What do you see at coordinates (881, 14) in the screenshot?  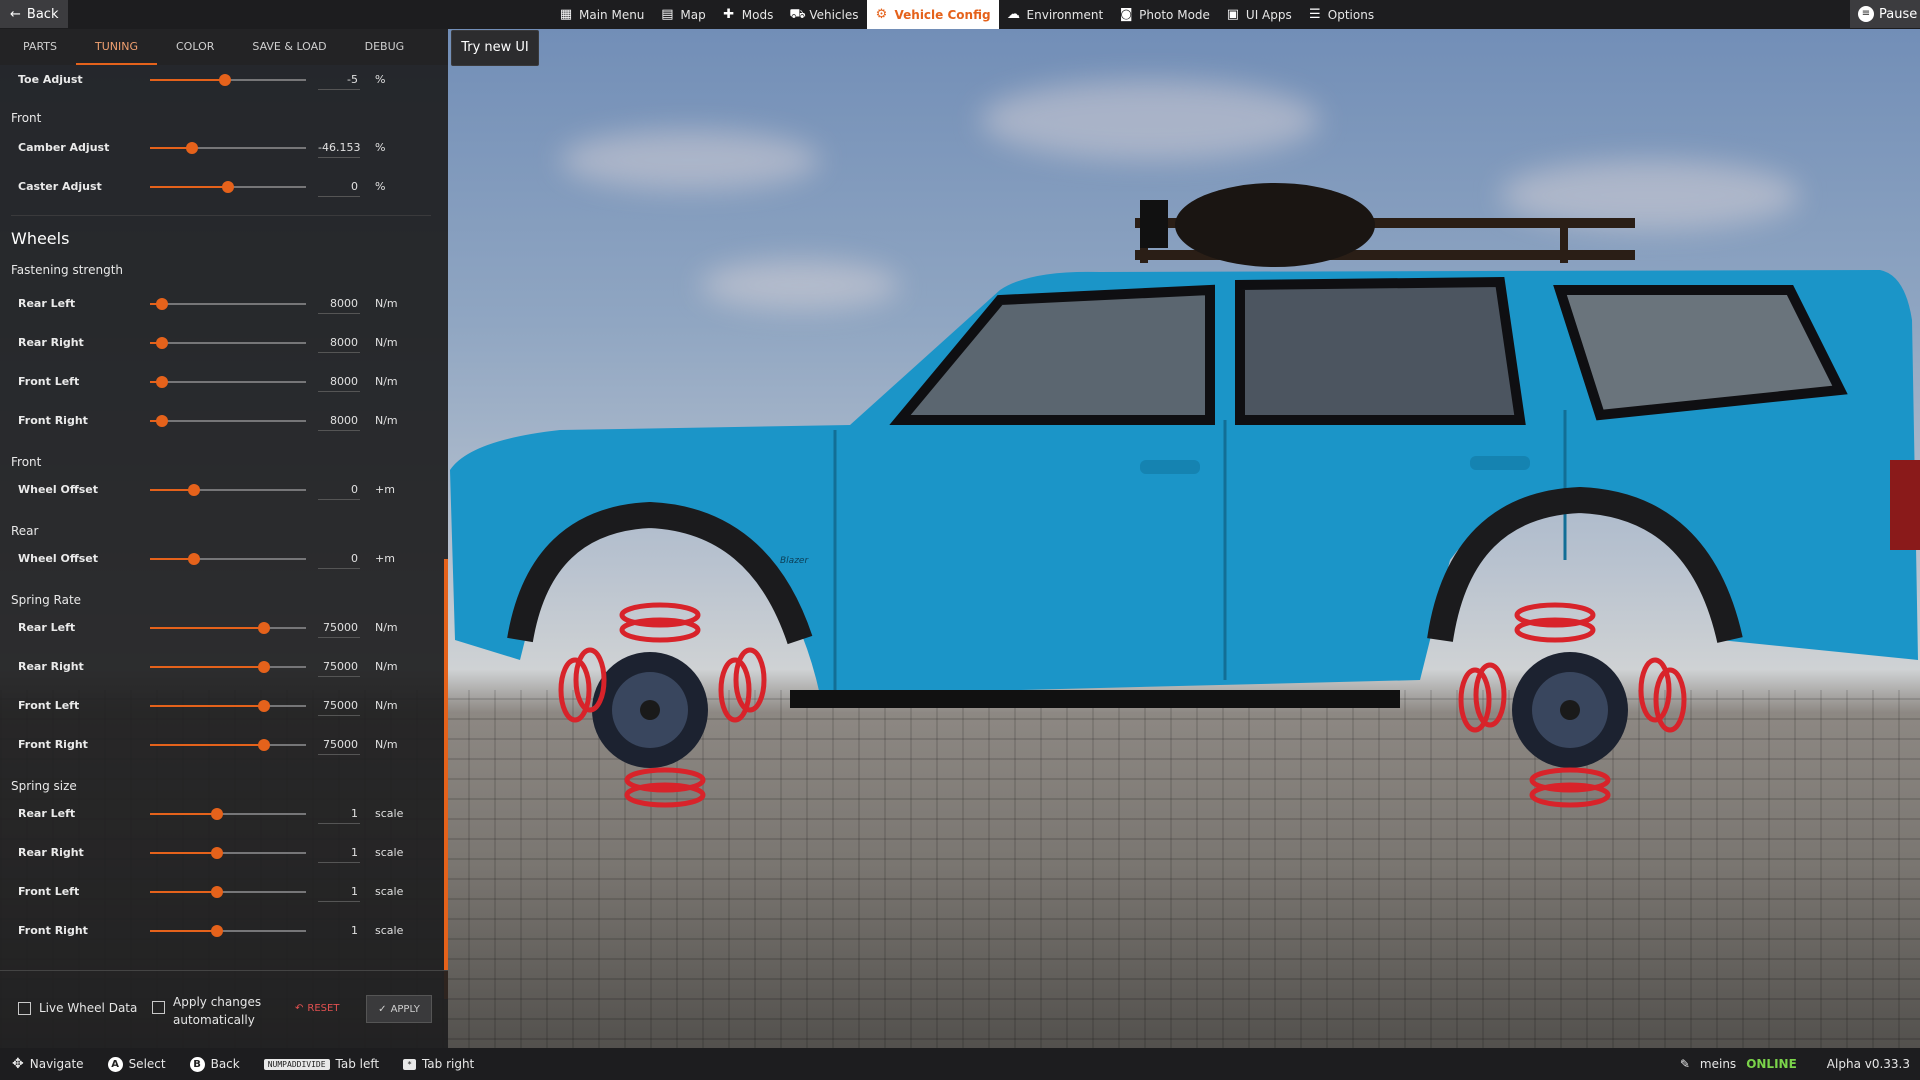 I see `vehicle-config-icon: ⚙` at bounding box center [881, 14].